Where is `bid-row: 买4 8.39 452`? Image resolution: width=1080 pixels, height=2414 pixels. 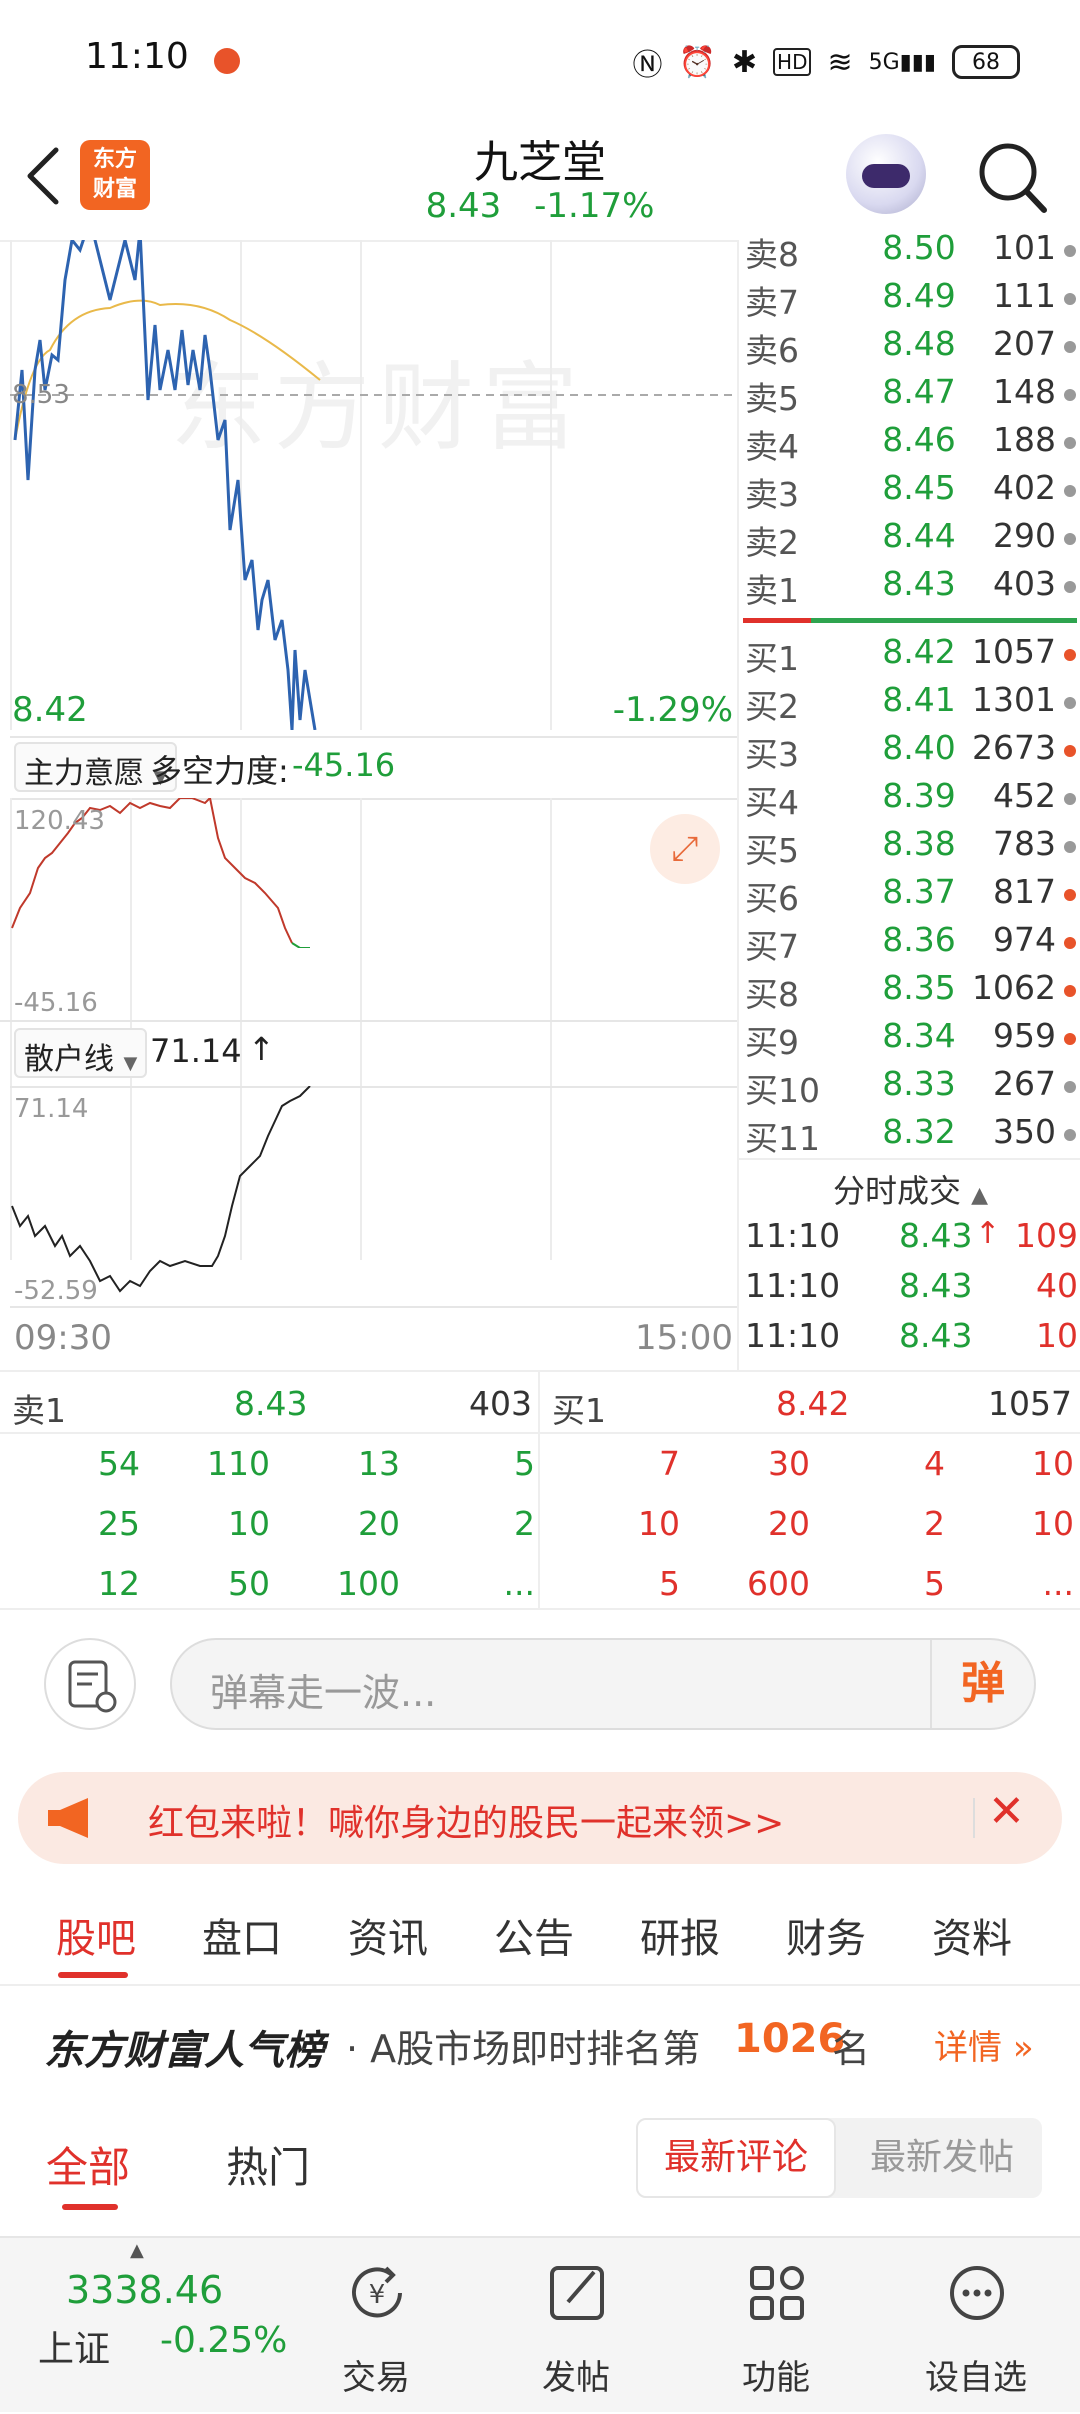 bid-row: 买4 8.39 452 is located at coordinates (909, 800).